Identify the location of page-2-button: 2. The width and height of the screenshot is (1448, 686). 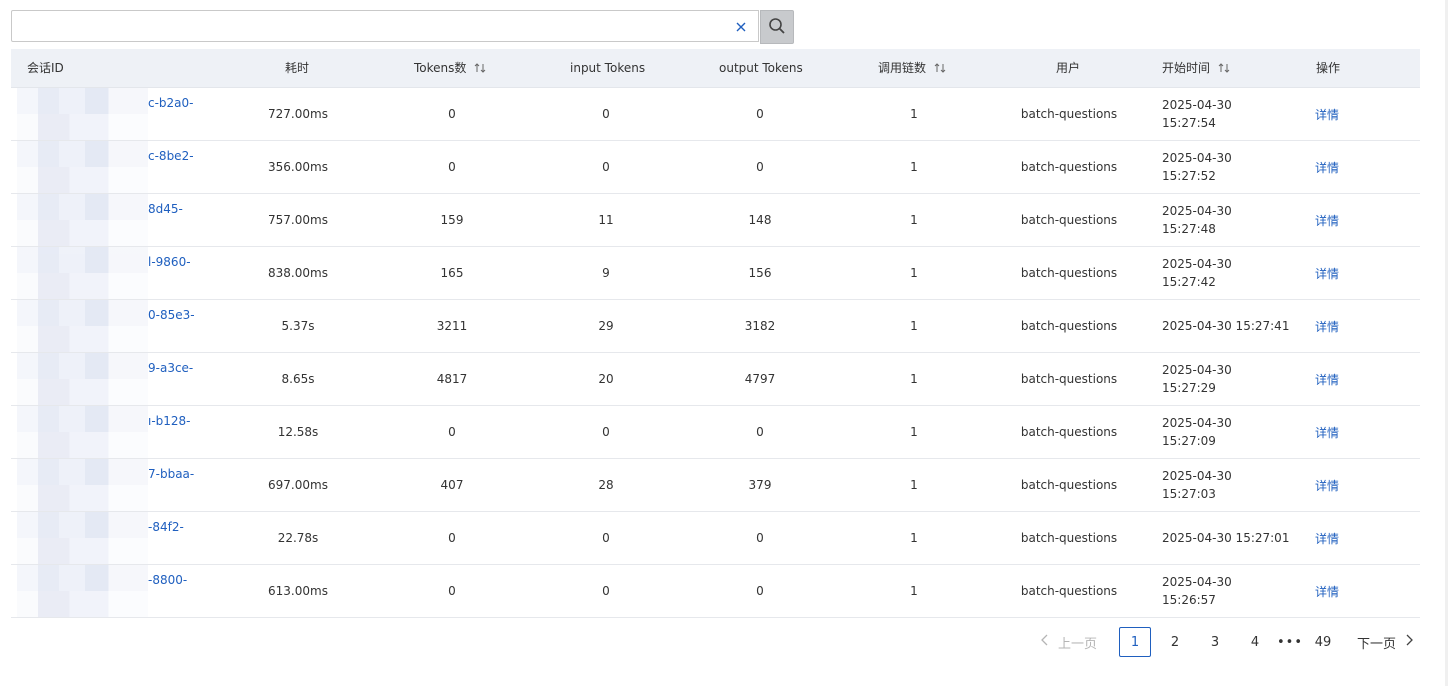
(1175, 642).